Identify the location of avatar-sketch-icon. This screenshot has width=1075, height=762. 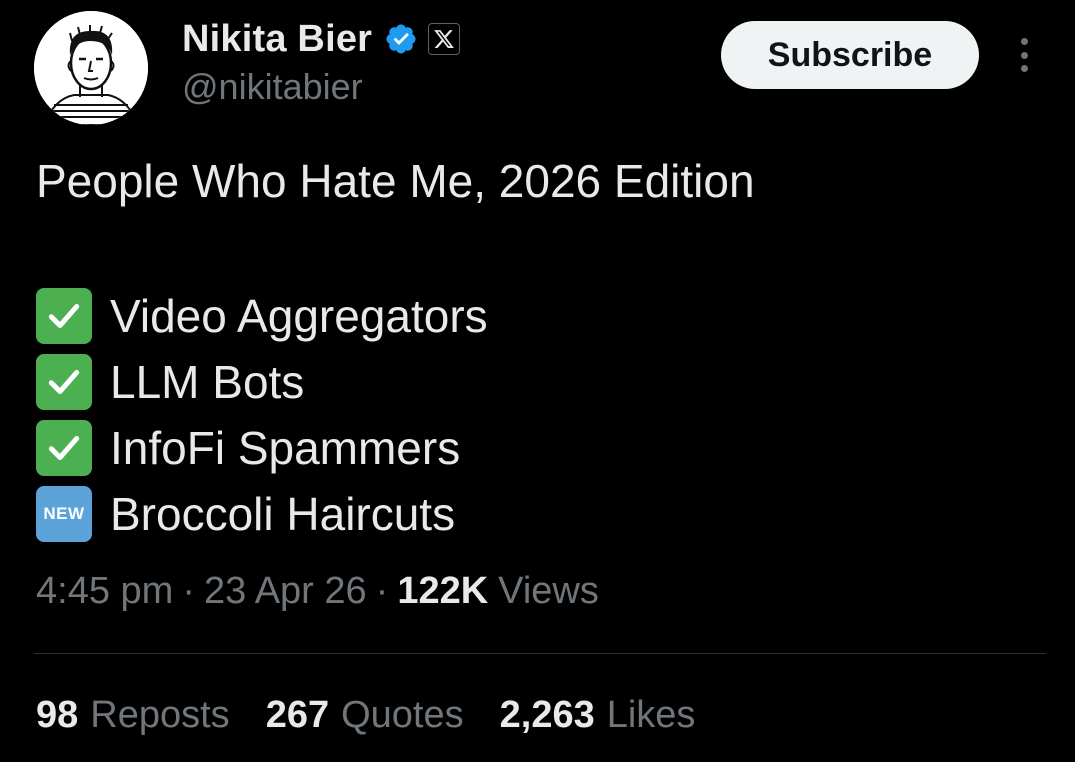
(91, 68).